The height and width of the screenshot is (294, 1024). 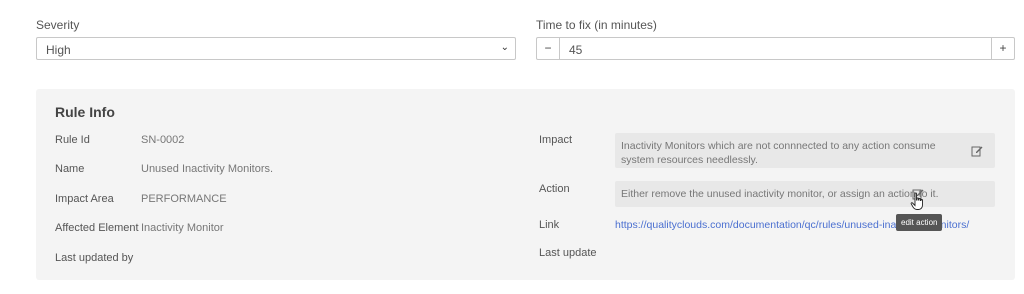 What do you see at coordinates (919, 222) in the screenshot?
I see `edit-action-tooltip: edit action` at bounding box center [919, 222].